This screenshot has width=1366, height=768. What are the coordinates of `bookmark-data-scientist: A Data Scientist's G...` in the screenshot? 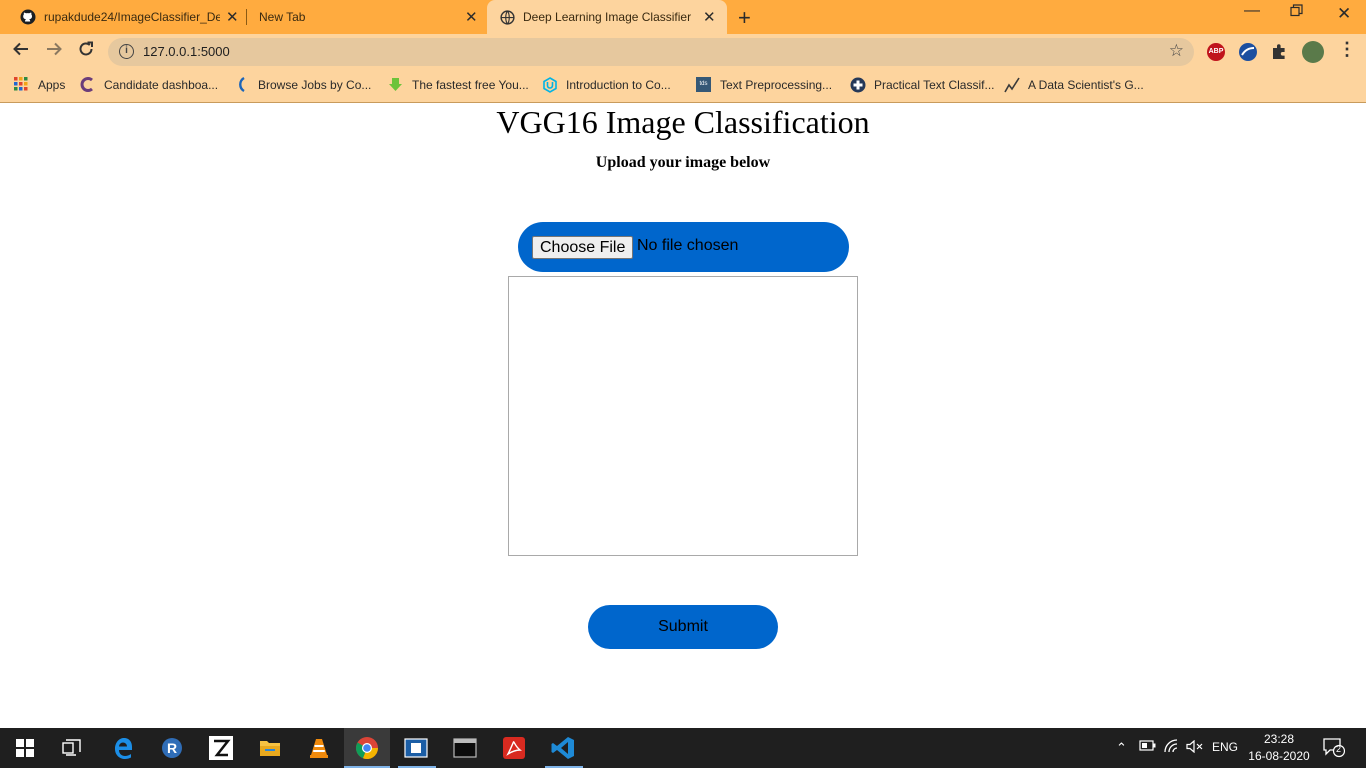 It's located at (1074, 85).